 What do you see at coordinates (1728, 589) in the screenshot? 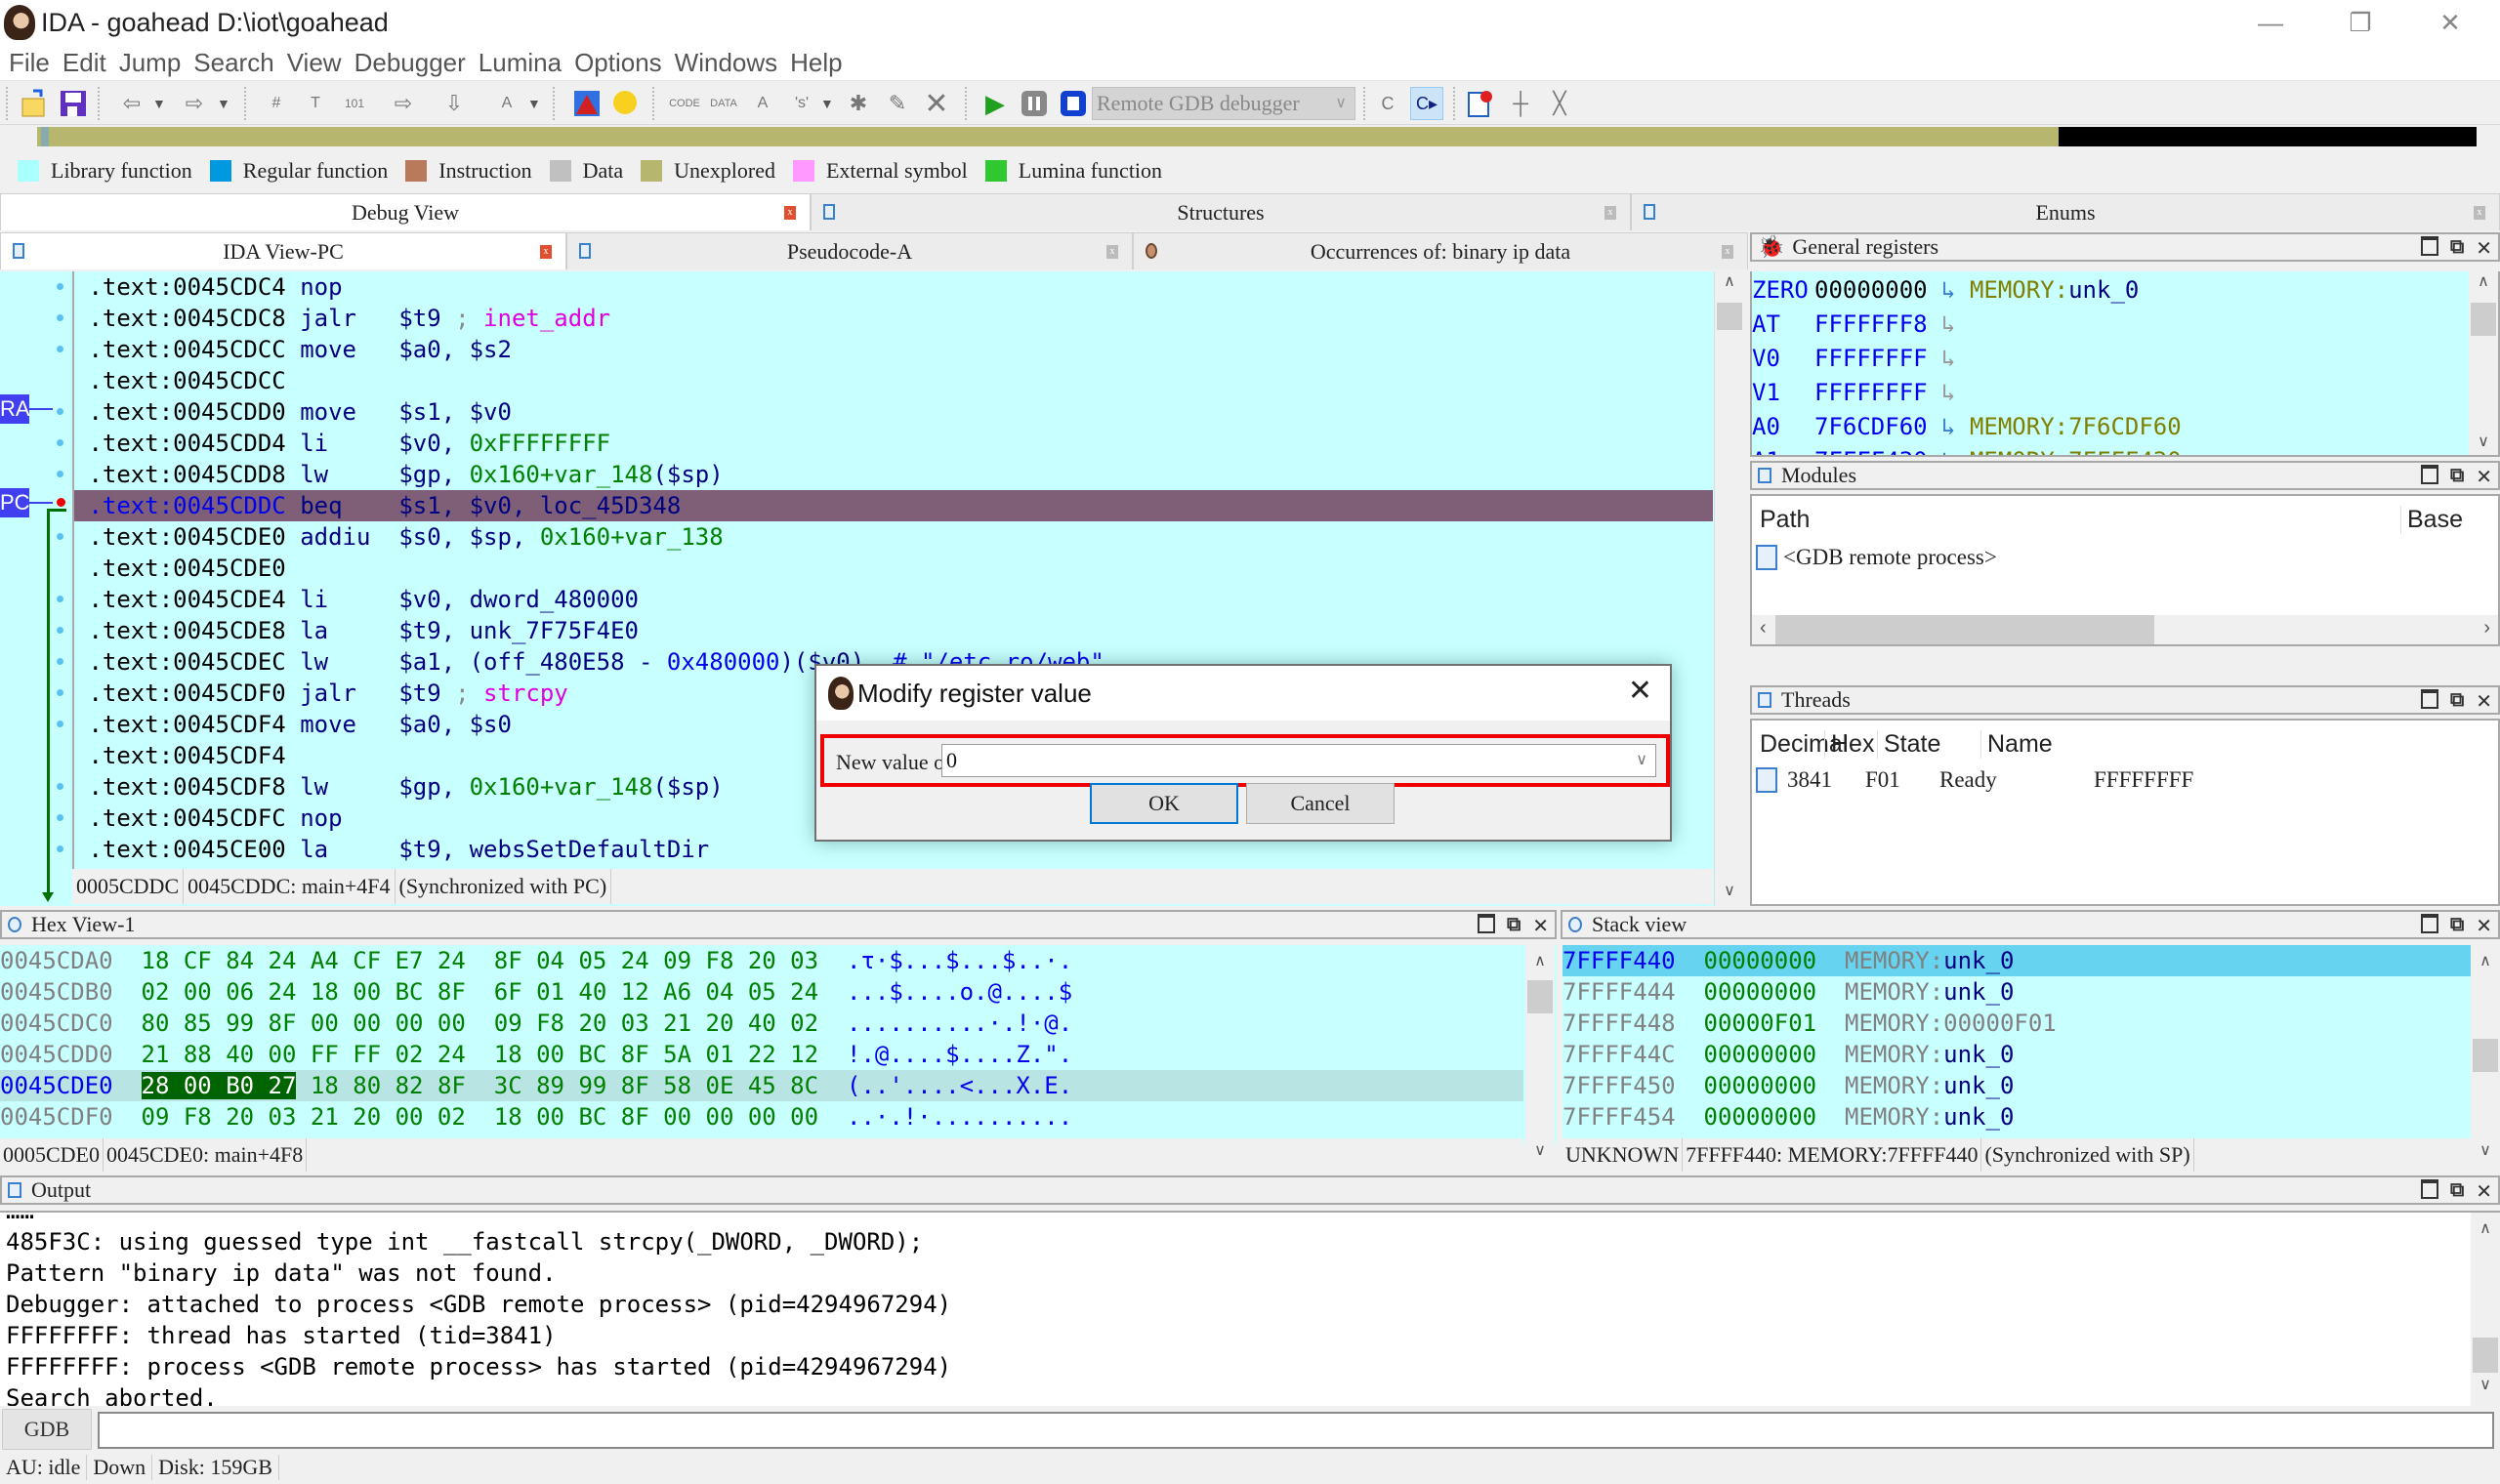
I see `code-scrollbar: ∧ ∨` at bounding box center [1728, 589].